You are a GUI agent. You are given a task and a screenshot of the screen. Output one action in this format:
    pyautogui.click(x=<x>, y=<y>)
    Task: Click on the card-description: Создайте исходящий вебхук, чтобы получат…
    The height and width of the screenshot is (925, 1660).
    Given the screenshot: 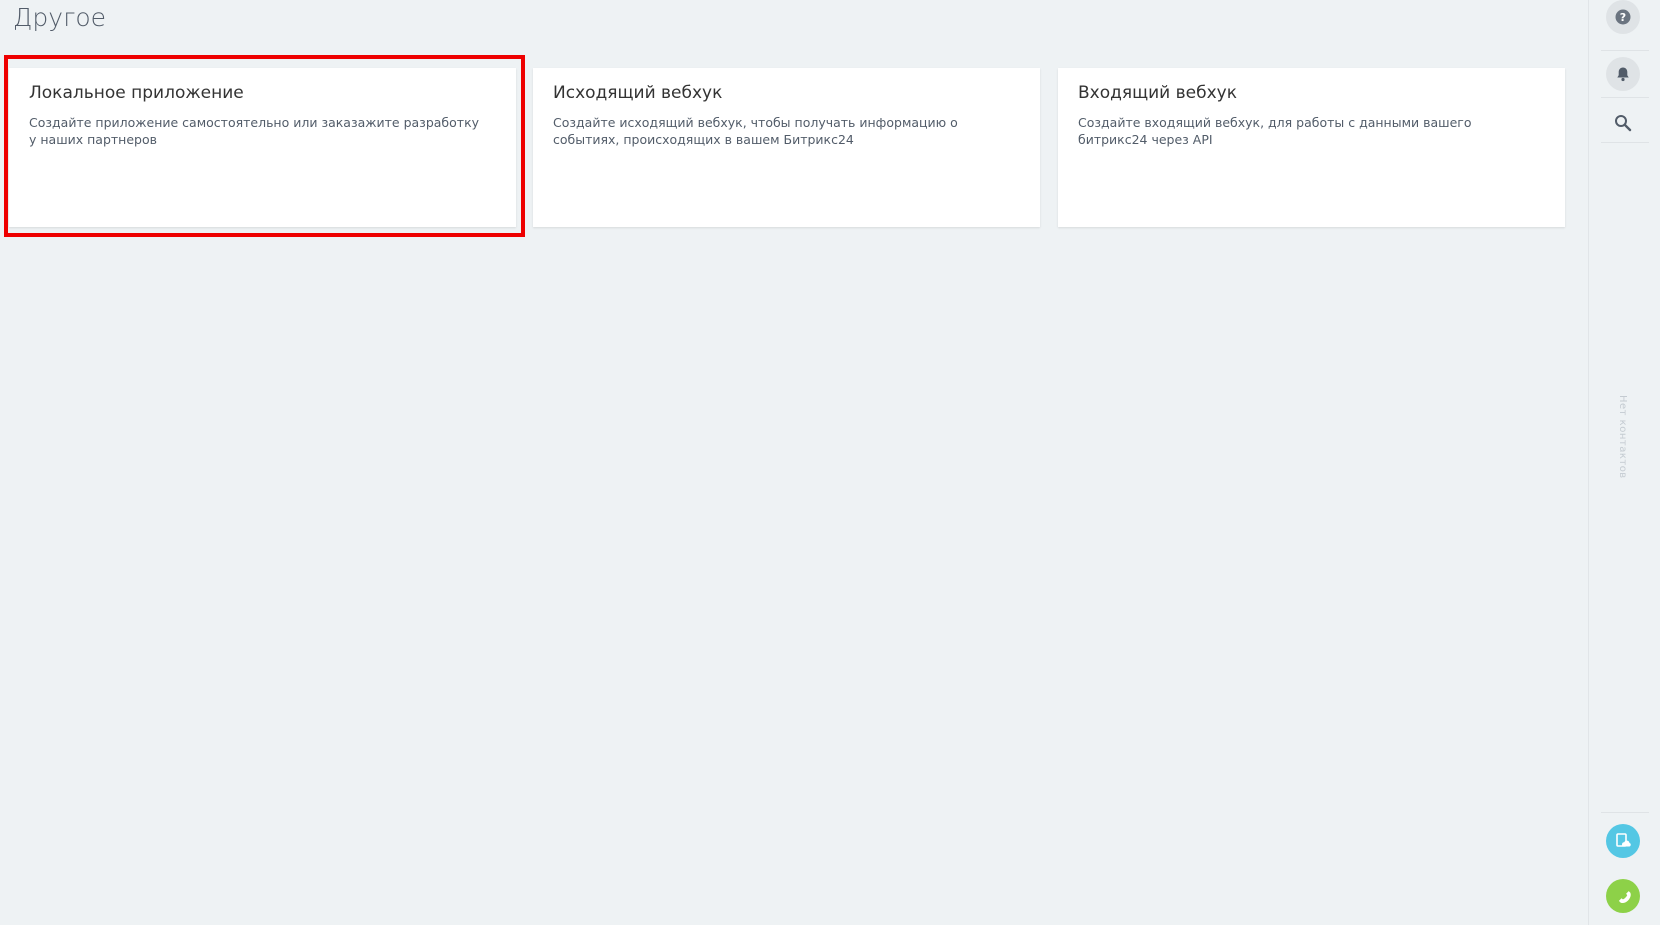 What is the action you would take?
    pyautogui.click(x=755, y=131)
    